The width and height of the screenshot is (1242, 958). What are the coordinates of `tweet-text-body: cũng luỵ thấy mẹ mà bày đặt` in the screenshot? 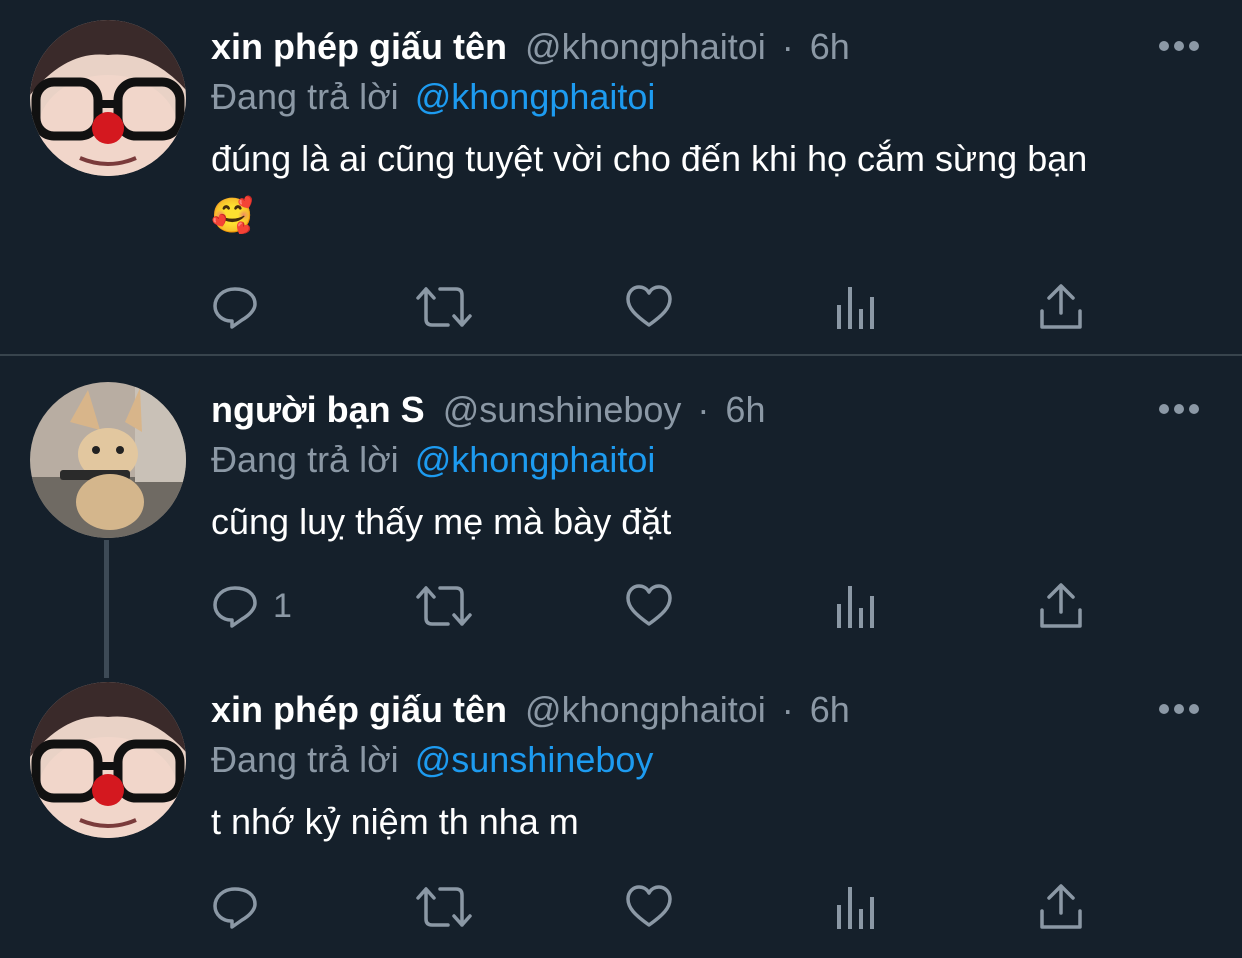 It's located at (441, 521).